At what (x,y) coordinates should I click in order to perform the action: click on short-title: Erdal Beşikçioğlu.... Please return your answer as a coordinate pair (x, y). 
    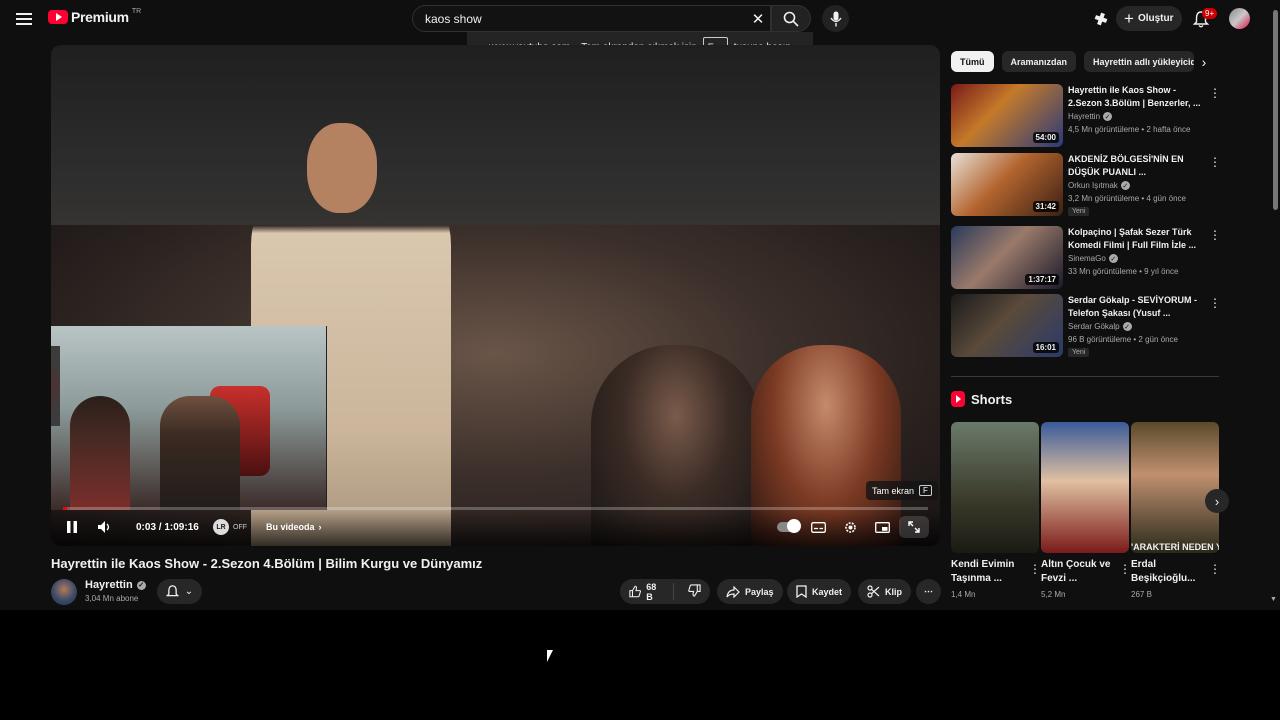
    Looking at the image, I should click on (1170, 572).